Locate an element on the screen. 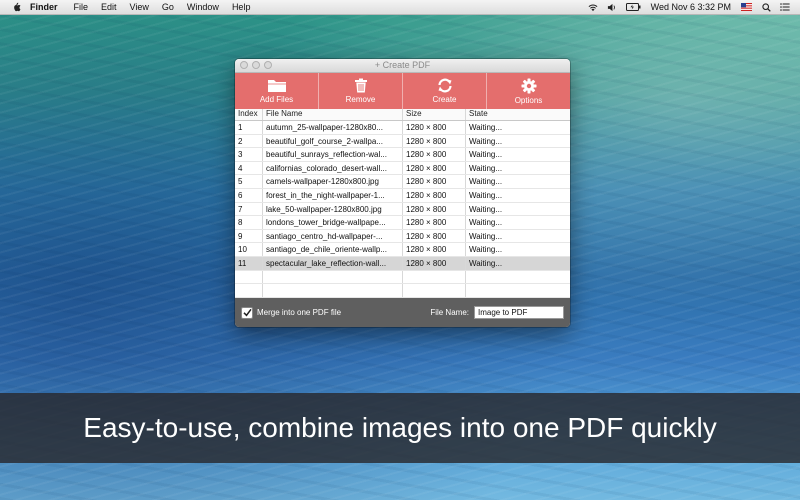  window-title: + Create PDF is located at coordinates (402, 65).